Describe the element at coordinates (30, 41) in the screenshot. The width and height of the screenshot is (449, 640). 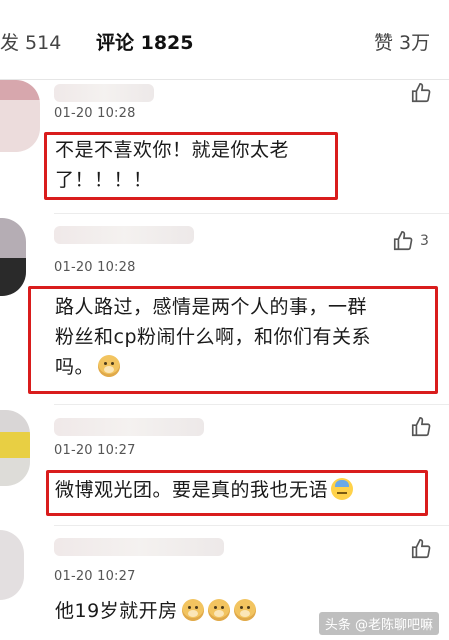
I see `tab-repost: 发 514` at that location.